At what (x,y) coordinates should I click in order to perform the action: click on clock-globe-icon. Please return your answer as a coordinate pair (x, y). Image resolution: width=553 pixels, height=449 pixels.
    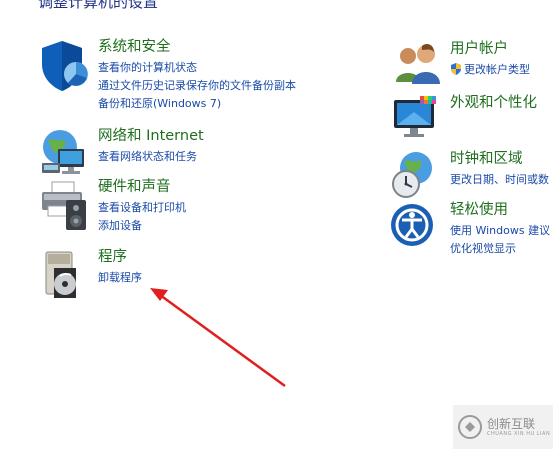
    Looking at the image, I should click on (412, 175).